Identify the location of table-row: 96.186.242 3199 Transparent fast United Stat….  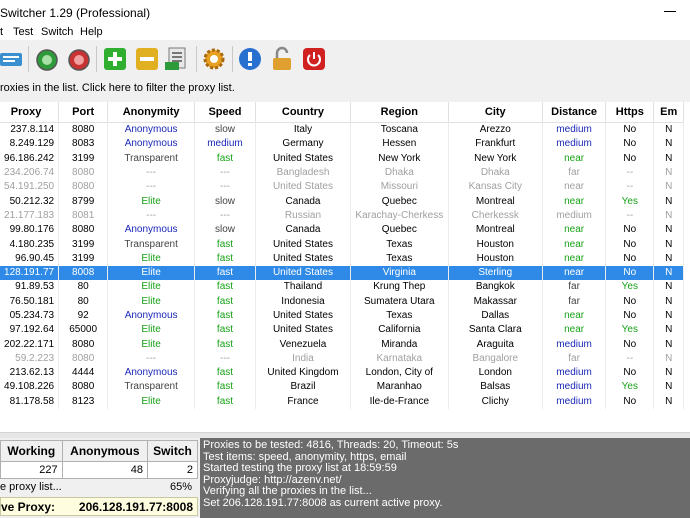
(342, 158).